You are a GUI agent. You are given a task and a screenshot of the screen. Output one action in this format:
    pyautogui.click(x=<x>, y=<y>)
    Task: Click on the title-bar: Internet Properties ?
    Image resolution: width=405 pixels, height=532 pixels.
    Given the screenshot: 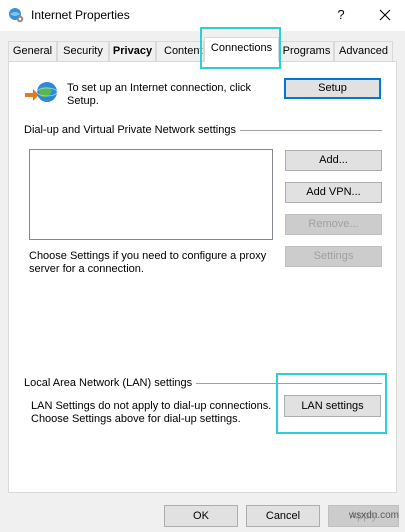 What is the action you would take?
    pyautogui.click(x=202, y=15)
    